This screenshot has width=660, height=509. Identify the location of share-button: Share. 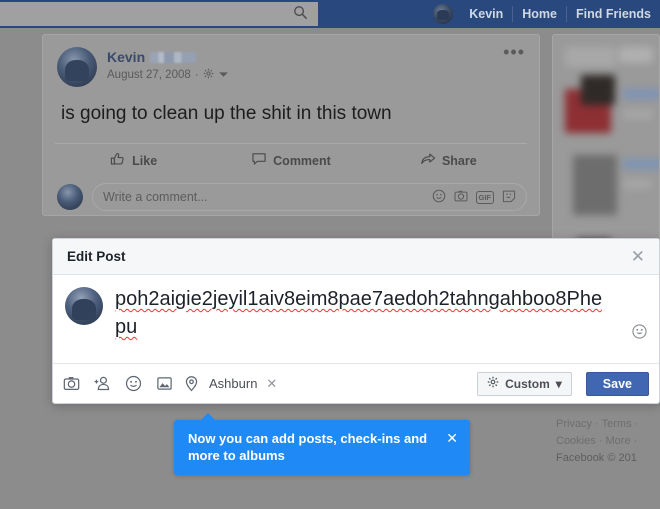
(448, 160).